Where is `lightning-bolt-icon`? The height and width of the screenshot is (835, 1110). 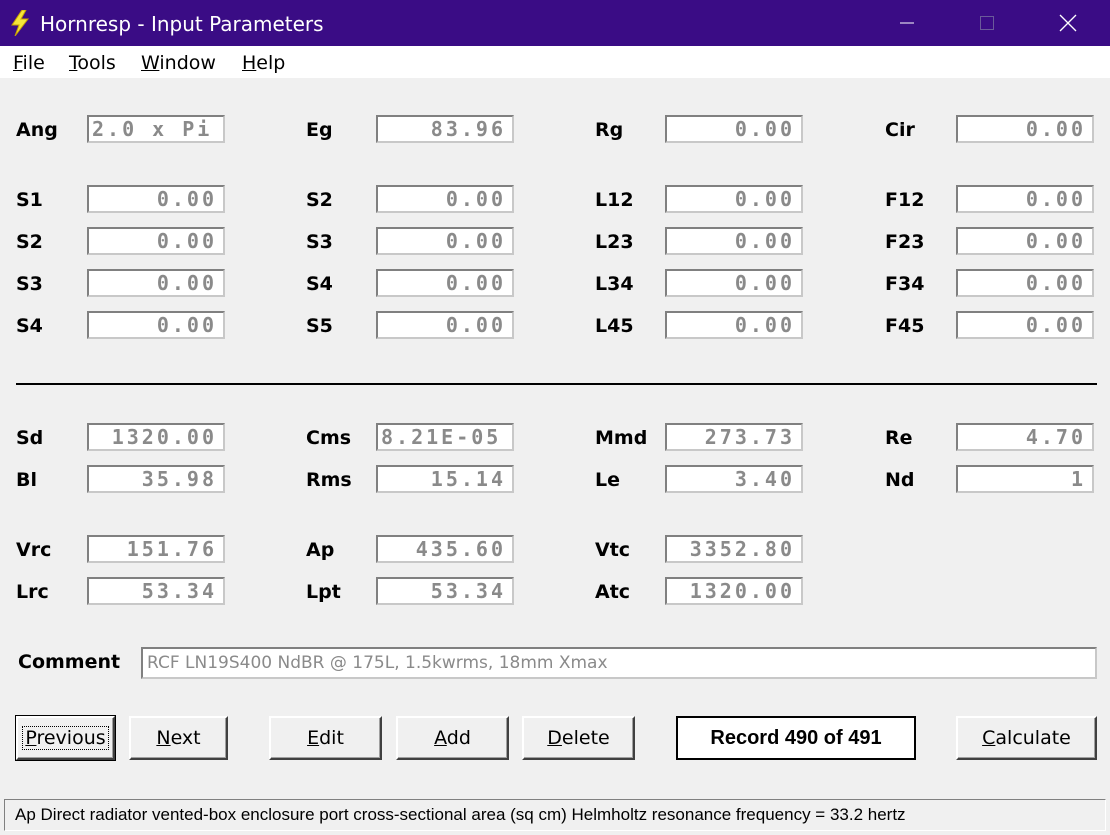
lightning-bolt-icon is located at coordinates (20, 23).